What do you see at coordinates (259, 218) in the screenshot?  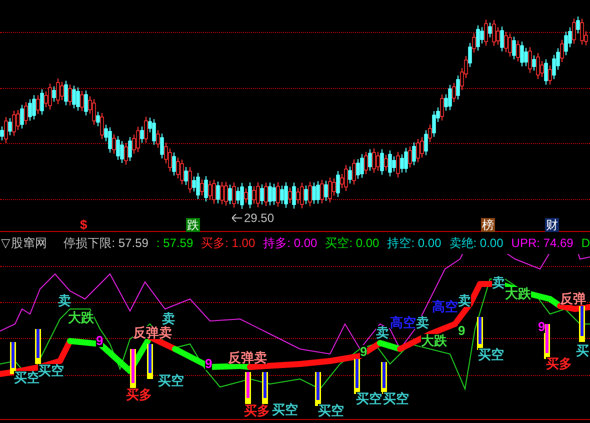 I see `low-price-label: 29.50` at bounding box center [259, 218].